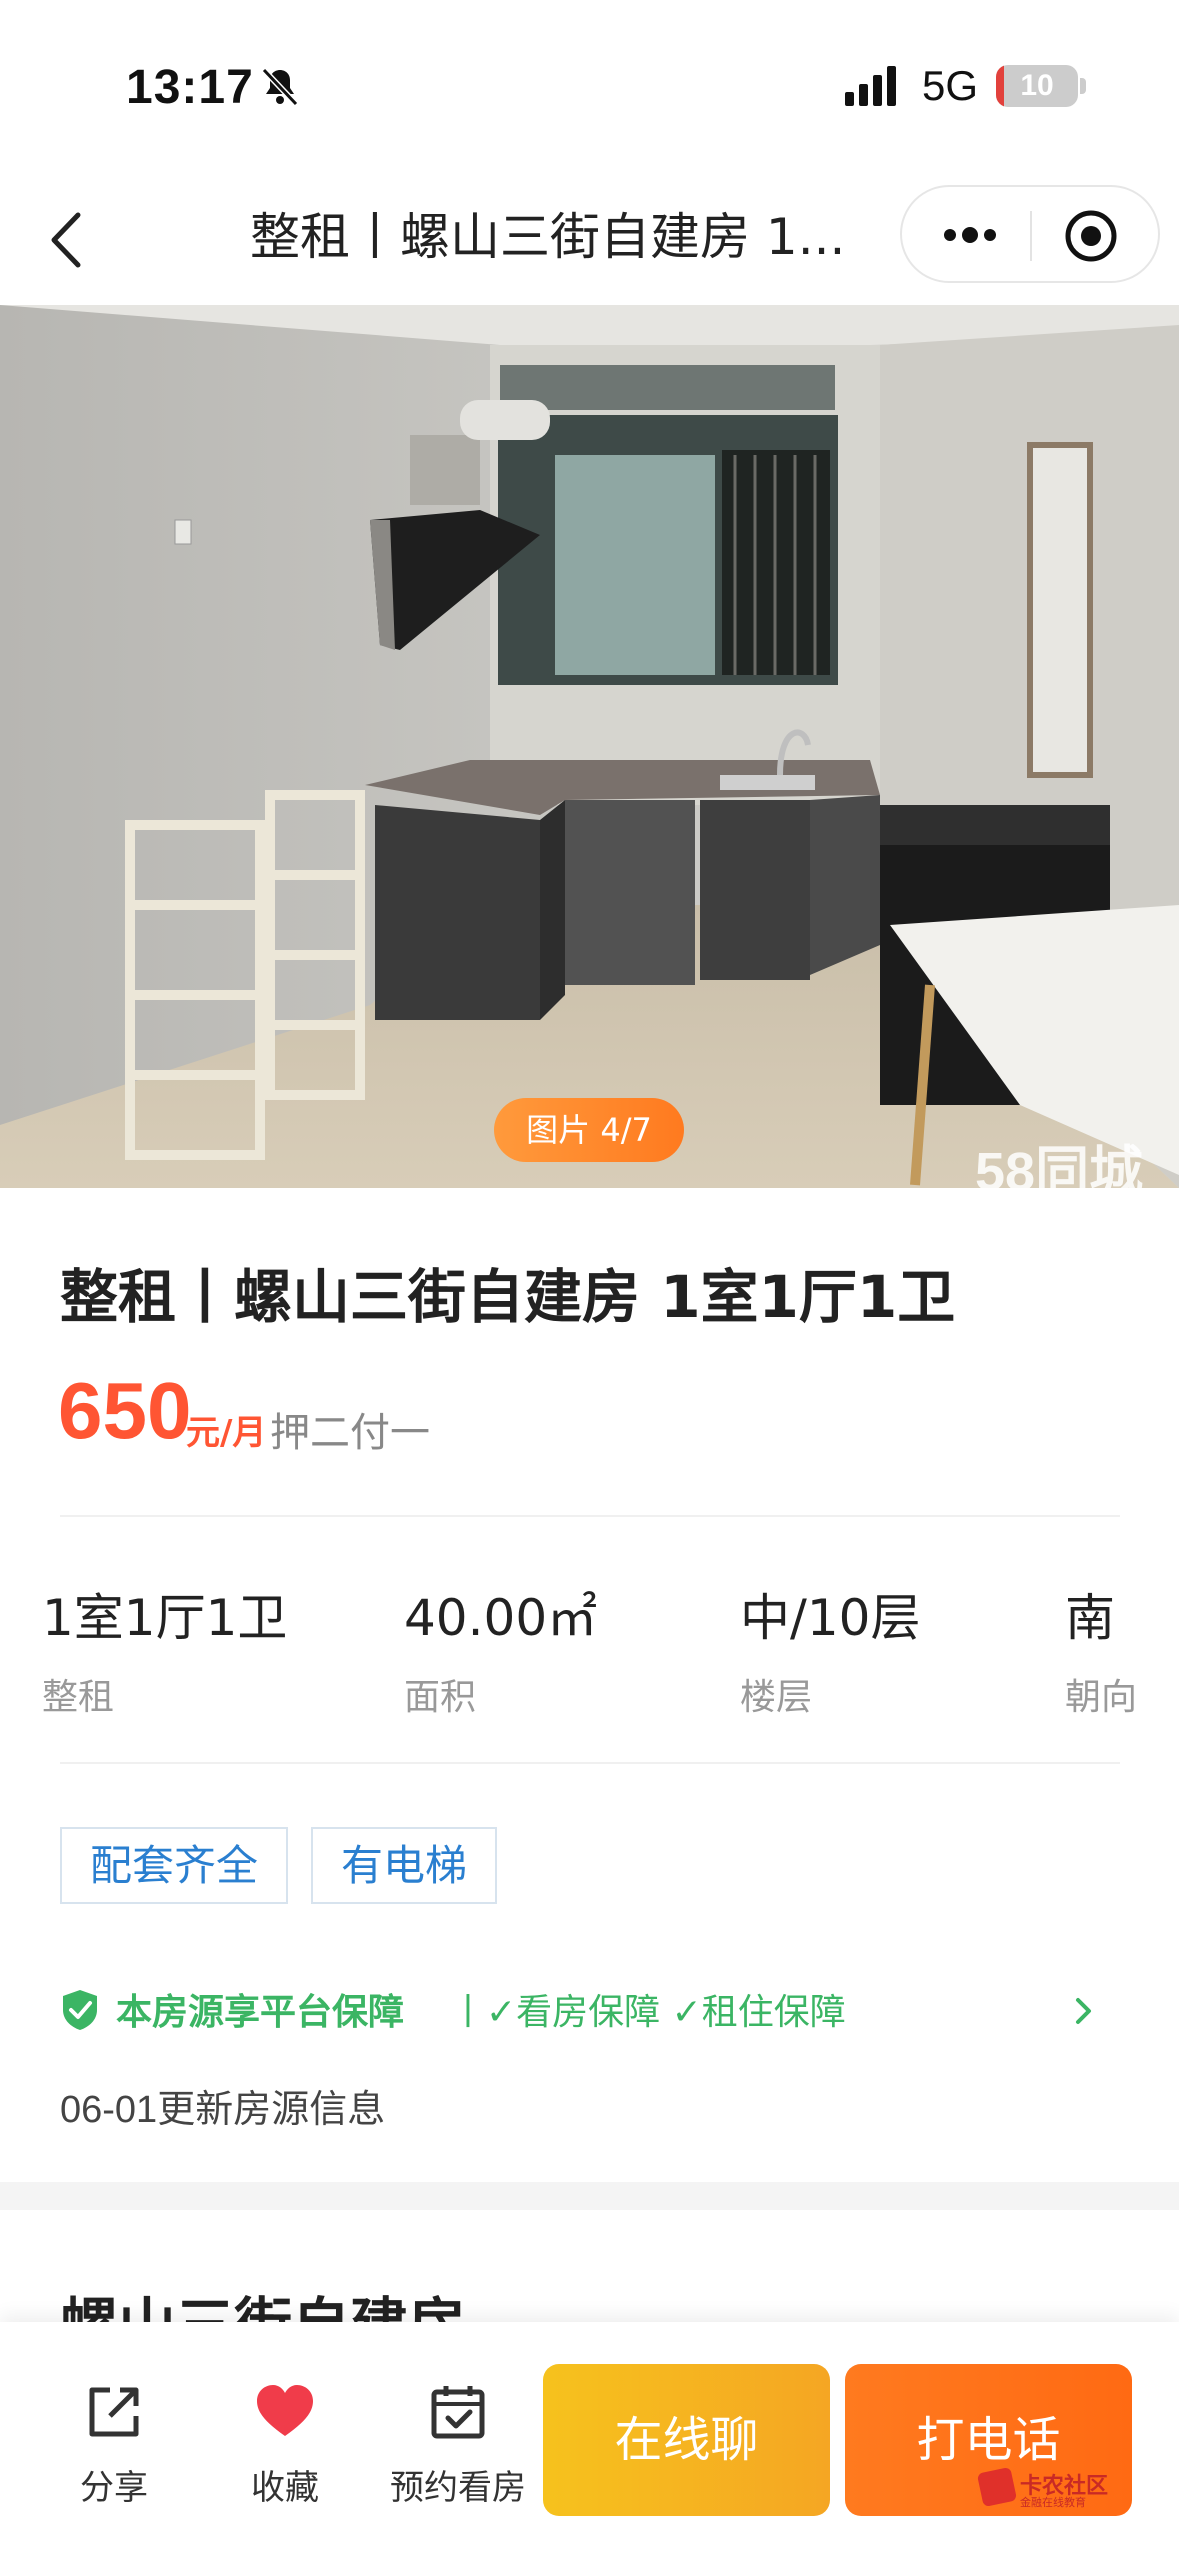 The height and width of the screenshot is (2556, 1179). What do you see at coordinates (285, 2410) in the screenshot?
I see `heart-icon` at bounding box center [285, 2410].